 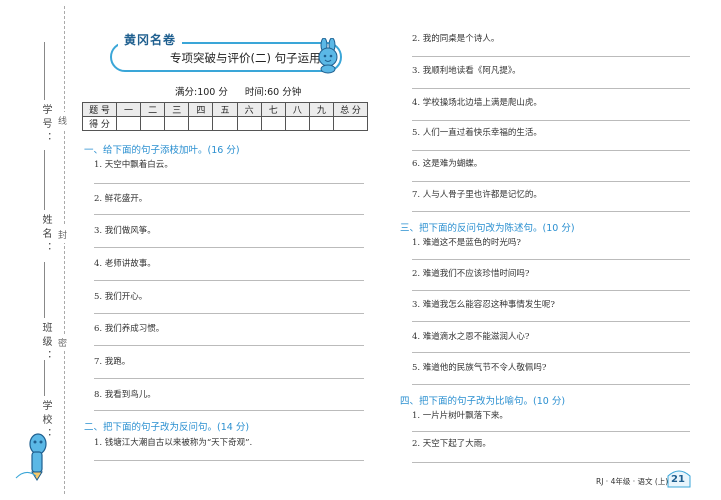 I want to click on page-number-badge: 21, so click(x=679, y=478).